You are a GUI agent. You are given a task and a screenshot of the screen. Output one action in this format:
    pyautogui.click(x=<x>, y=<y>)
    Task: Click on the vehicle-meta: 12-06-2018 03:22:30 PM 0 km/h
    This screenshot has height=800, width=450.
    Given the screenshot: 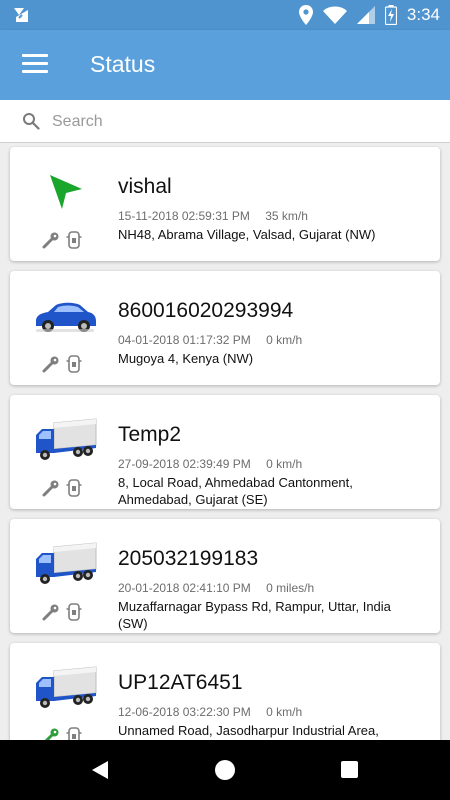 What is the action you would take?
    pyautogui.click(x=210, y=712)
    